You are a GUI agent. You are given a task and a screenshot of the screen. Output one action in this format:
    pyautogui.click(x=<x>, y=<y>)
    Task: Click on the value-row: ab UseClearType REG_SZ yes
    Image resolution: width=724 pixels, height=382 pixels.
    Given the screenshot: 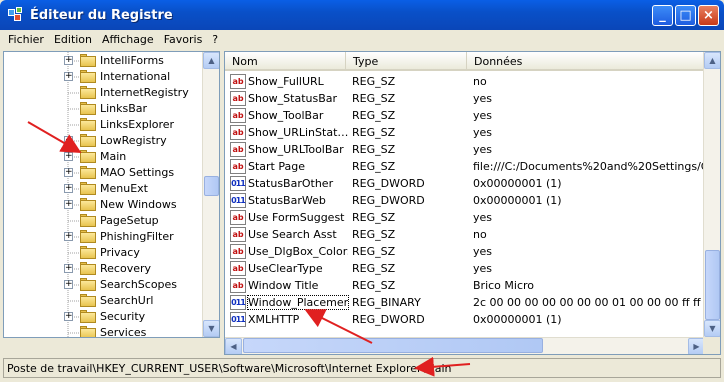 What is the action you would take?
    pyautogui.click(x=465, y=268)
    